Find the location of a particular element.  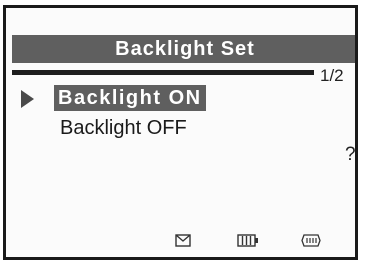

screen-title-text: Backlight Set is located at coordinates (185, 48).